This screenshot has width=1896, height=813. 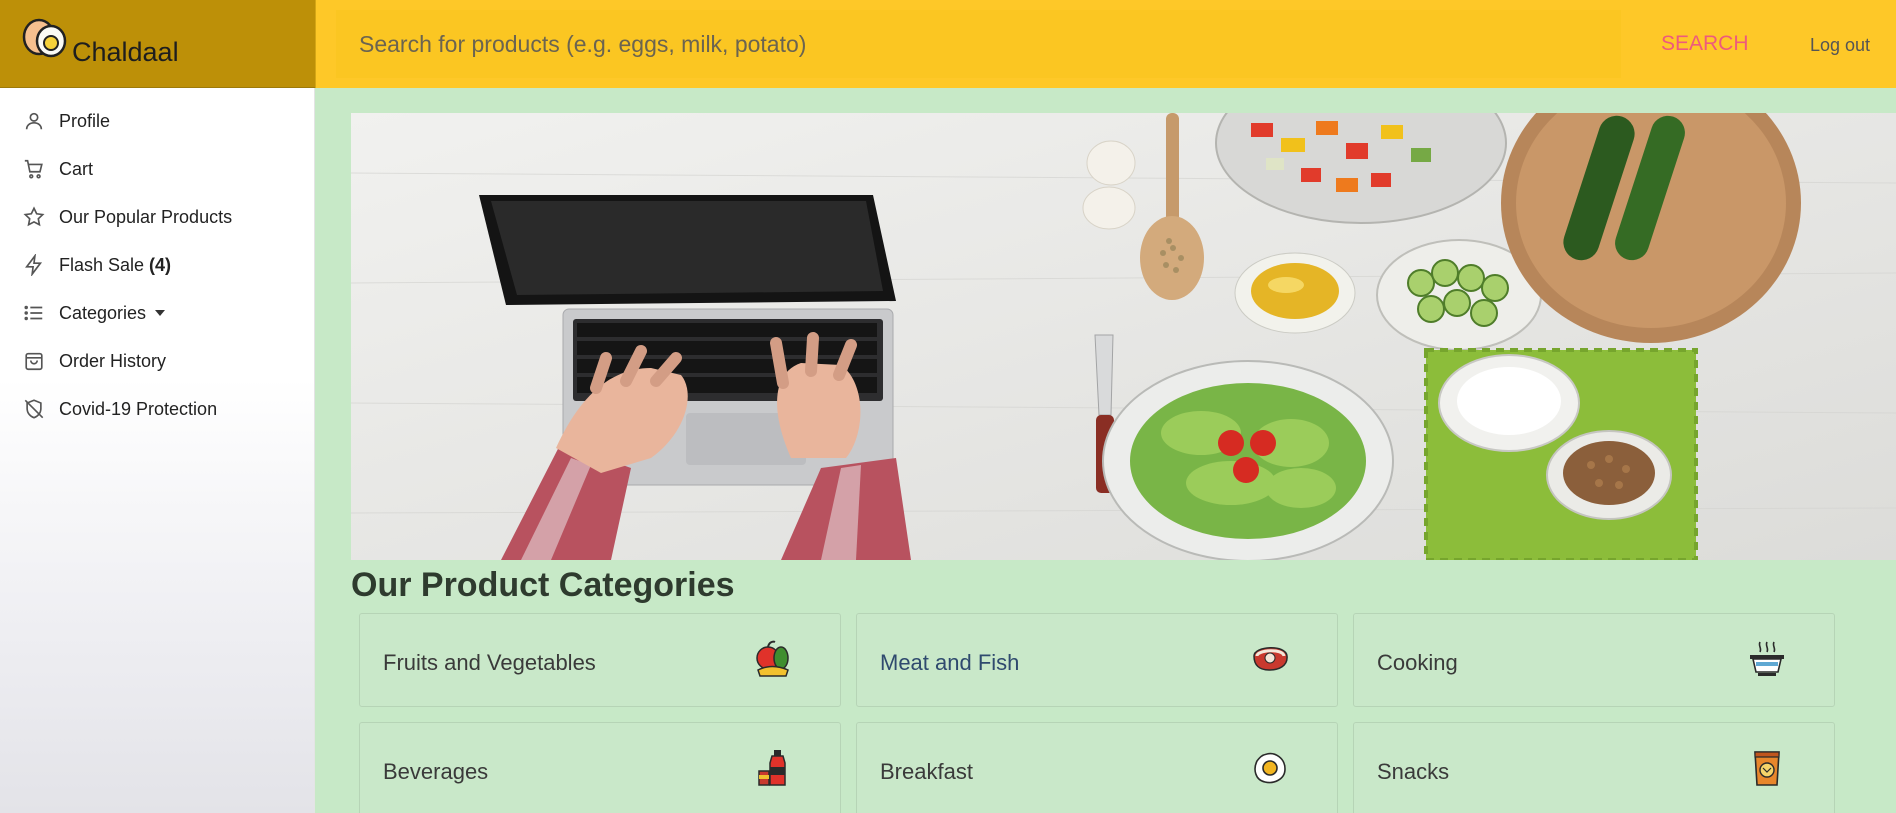 What do you see at coordinates (950, 662) in the screenshot?
I see `category-name: Meat and Fish` at bounding box center [950, 662].